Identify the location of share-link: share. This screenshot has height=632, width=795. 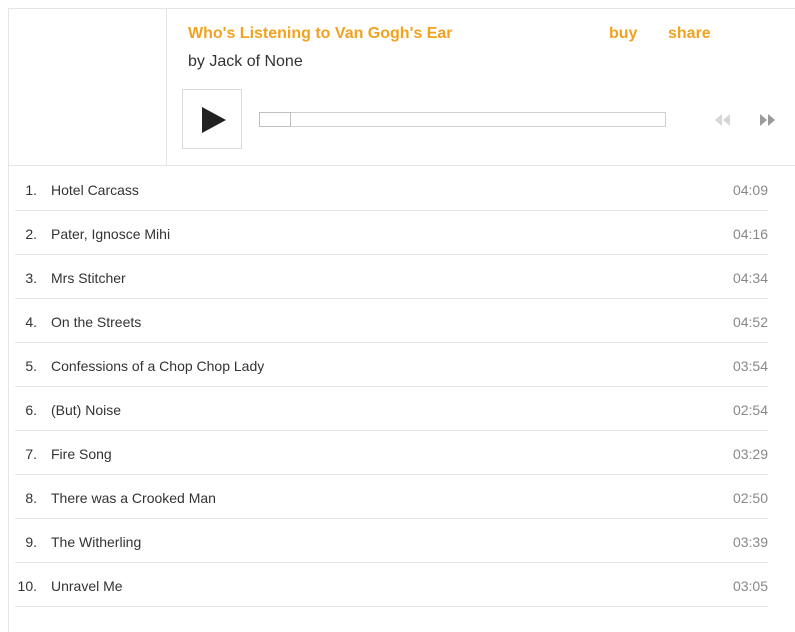
(689, 34).